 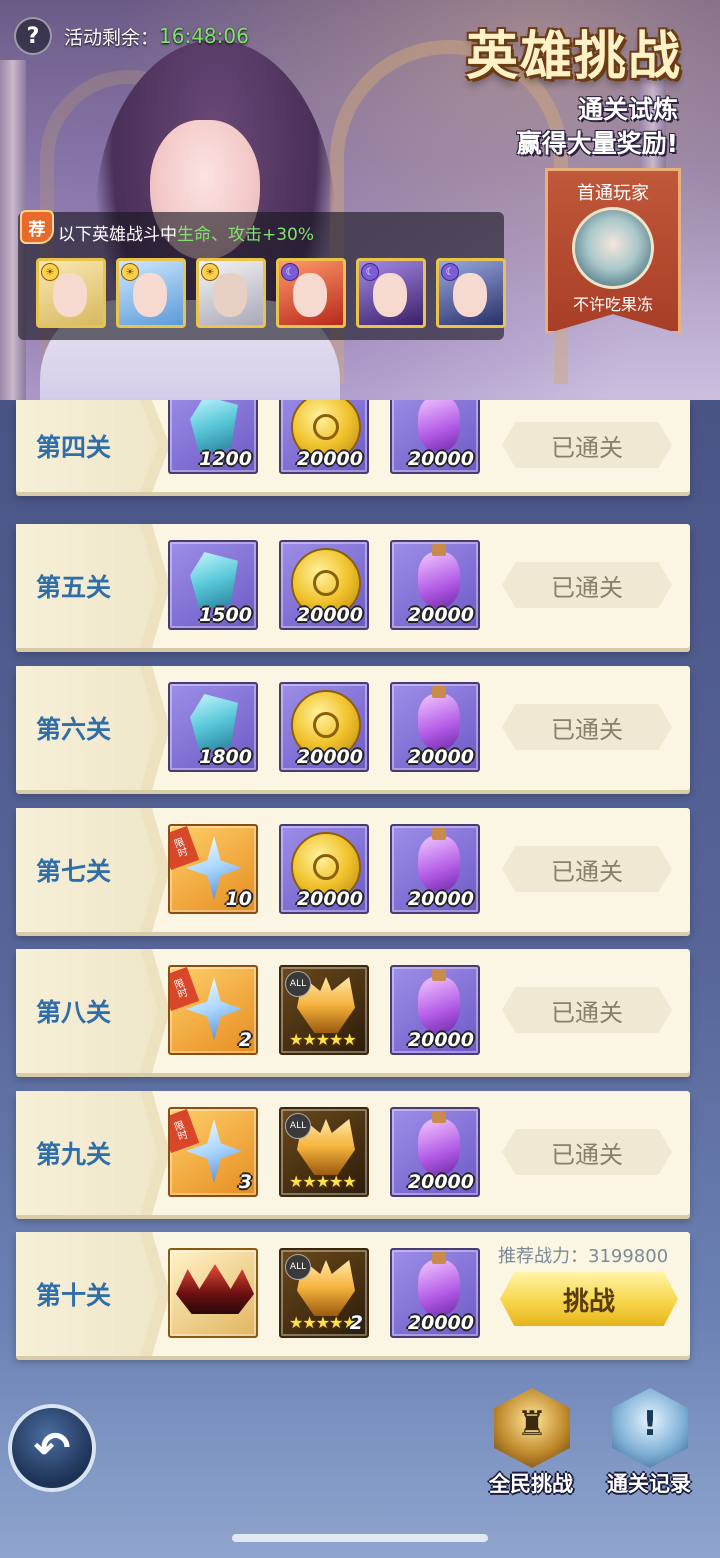 I want to click on subtitle-line-2: 赢得大量奖励!, so click(x=597, y=143).